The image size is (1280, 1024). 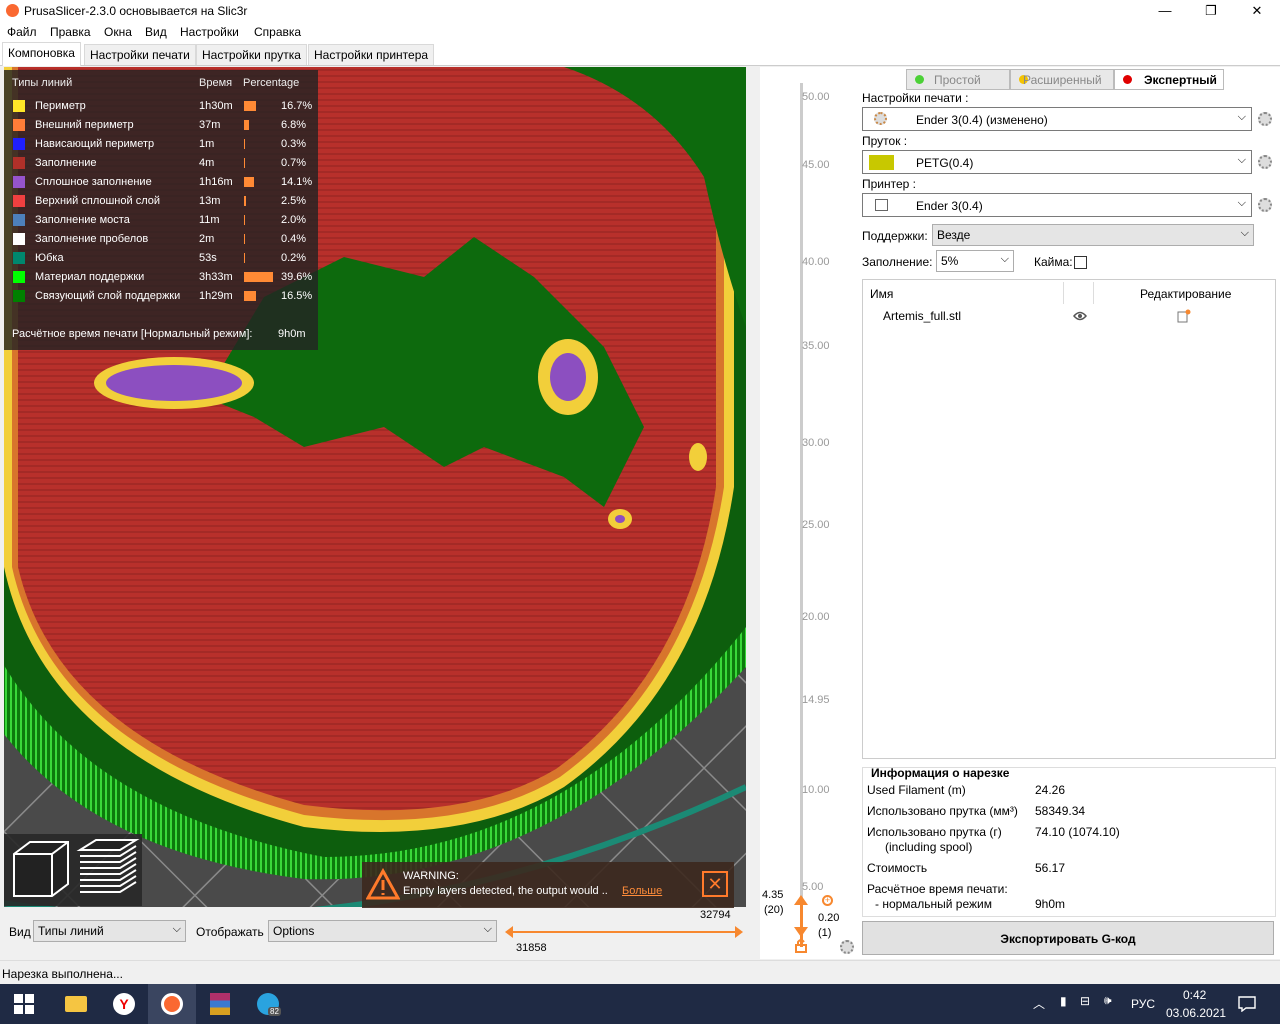 I want to click on layer-tick: 14.95, so click(x=816, y=700).